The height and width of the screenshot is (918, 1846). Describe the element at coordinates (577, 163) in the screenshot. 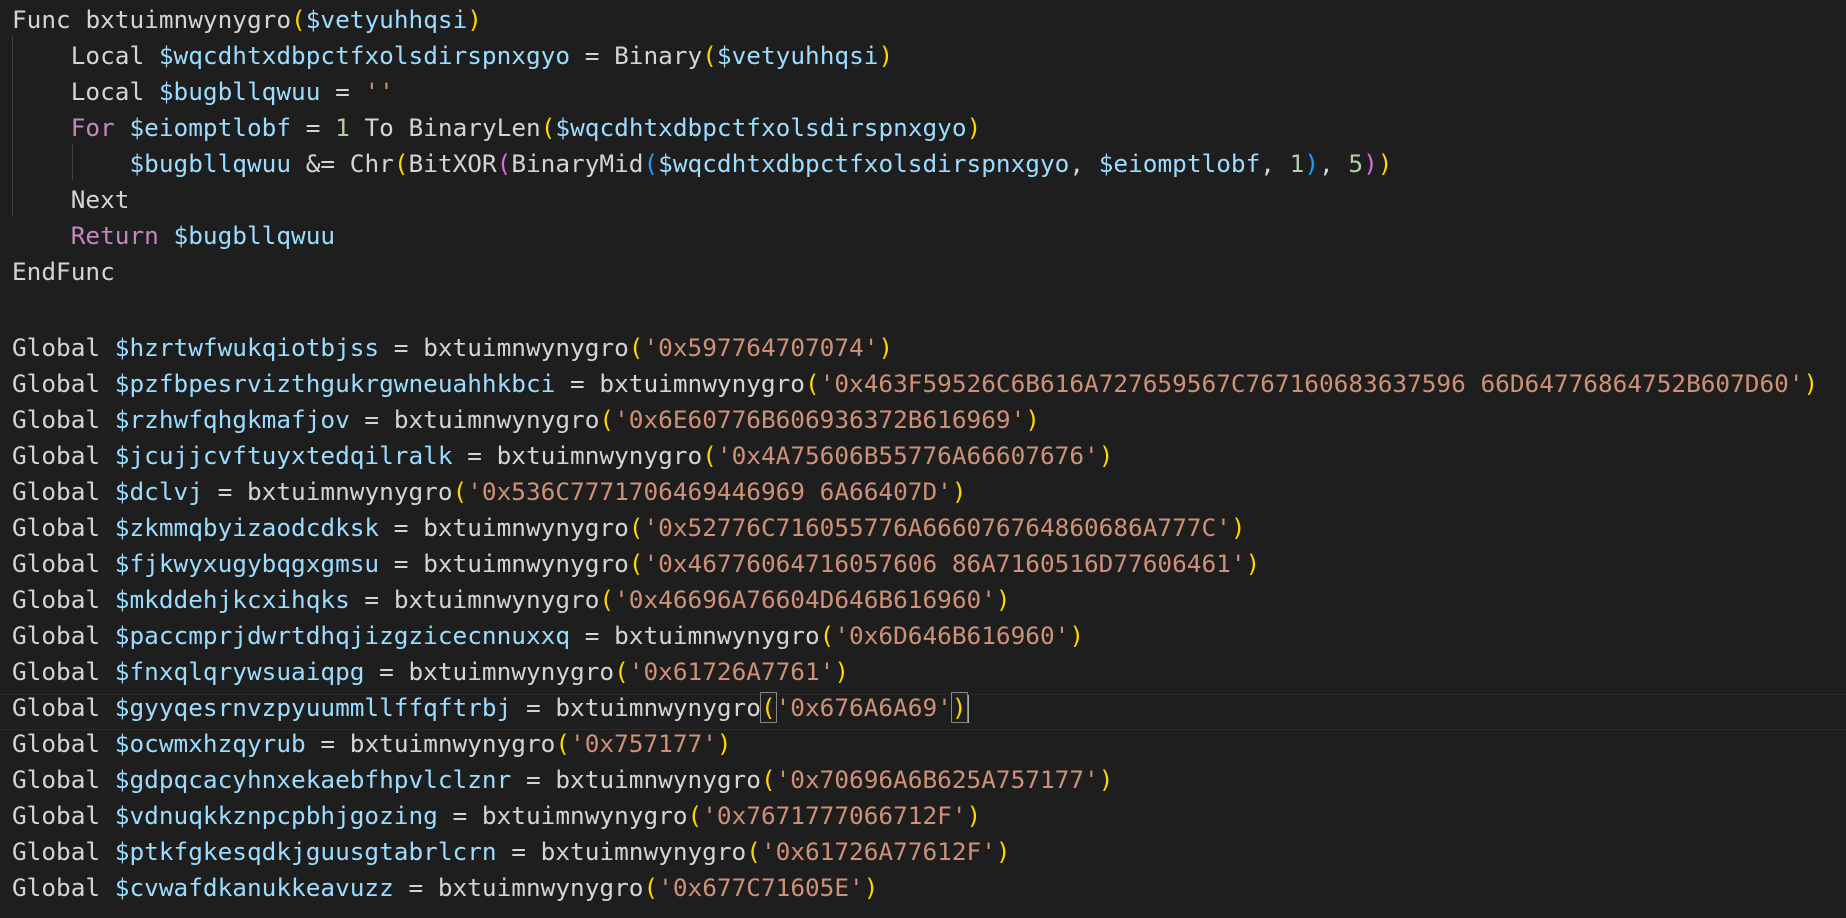

I see `function-call: BinaryMid` at that location.